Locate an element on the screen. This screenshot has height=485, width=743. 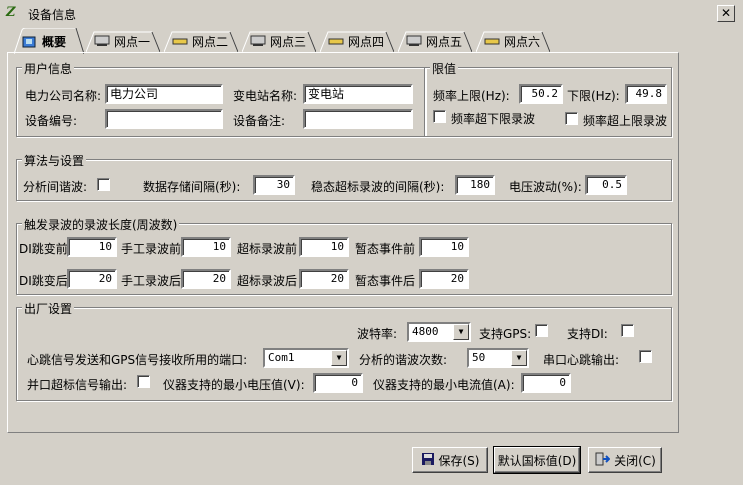
over-before-label: 超标录波前 is located at coordinates (267, 249).